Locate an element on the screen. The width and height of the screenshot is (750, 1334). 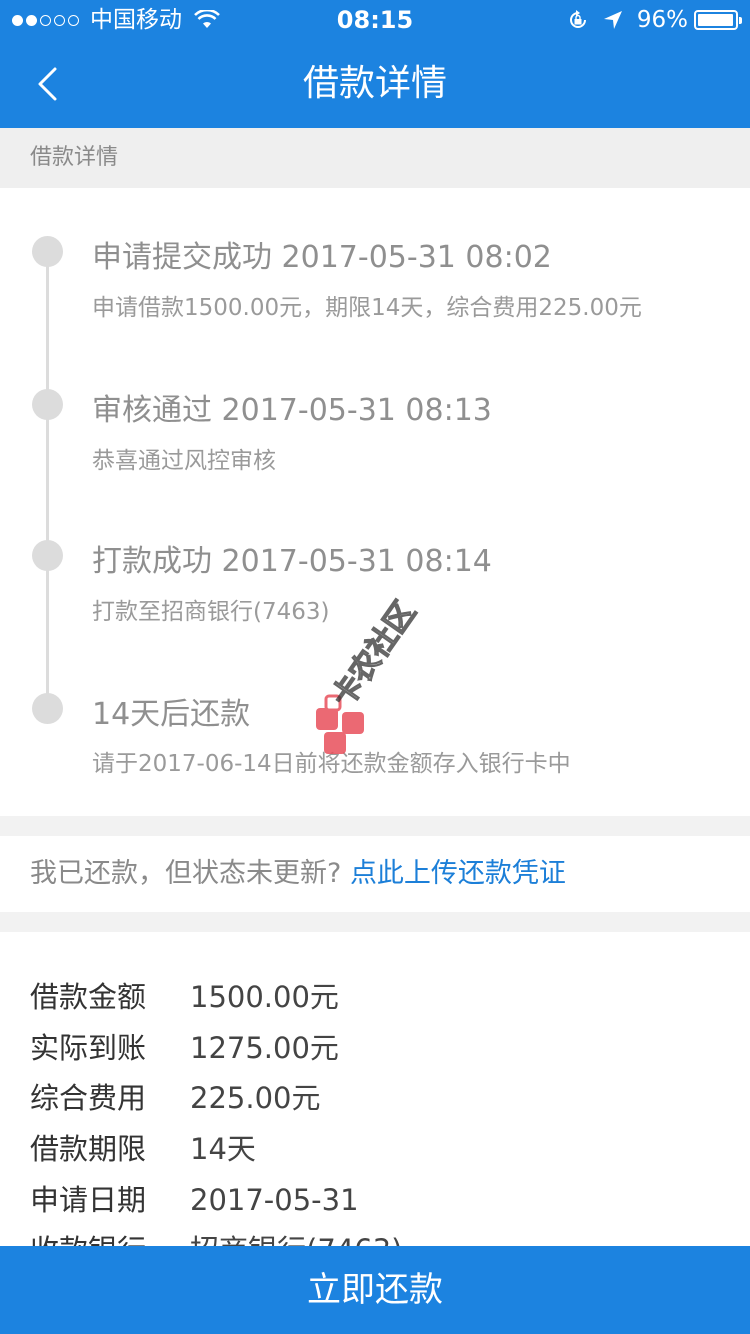
detail-value: 1500.00元 is located at coordinates (264, 997).